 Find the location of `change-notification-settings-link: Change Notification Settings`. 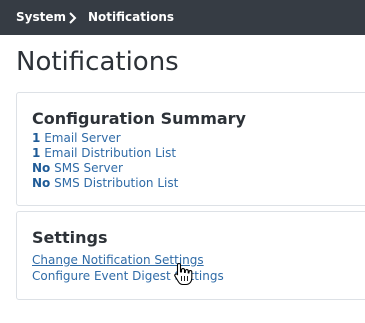

change-notification-settings-link: Change Notification Settings is located at coordinates (128, 260).